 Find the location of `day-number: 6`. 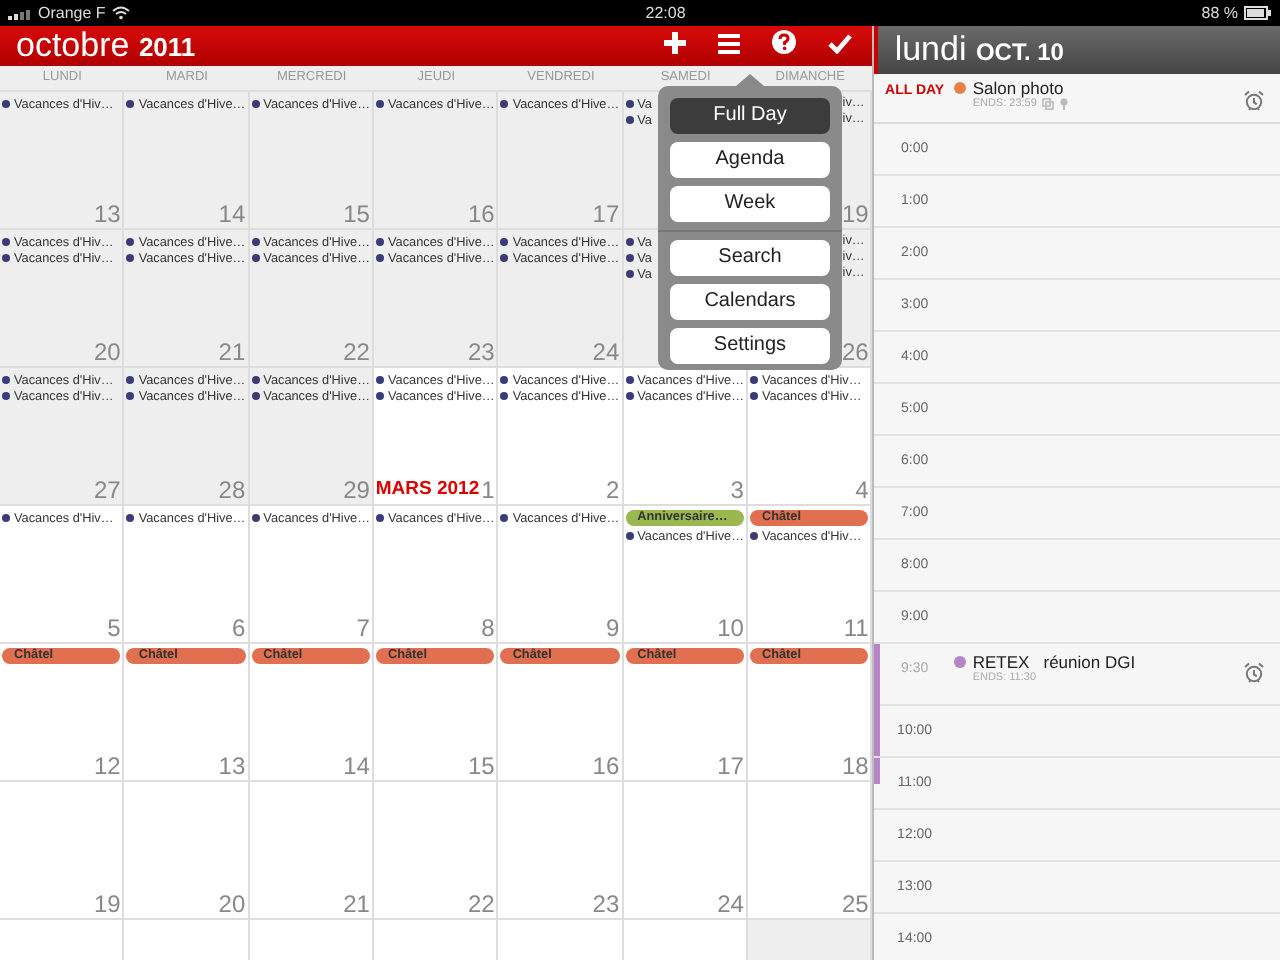

day-number: 6 is located at coordinates (238, 628).